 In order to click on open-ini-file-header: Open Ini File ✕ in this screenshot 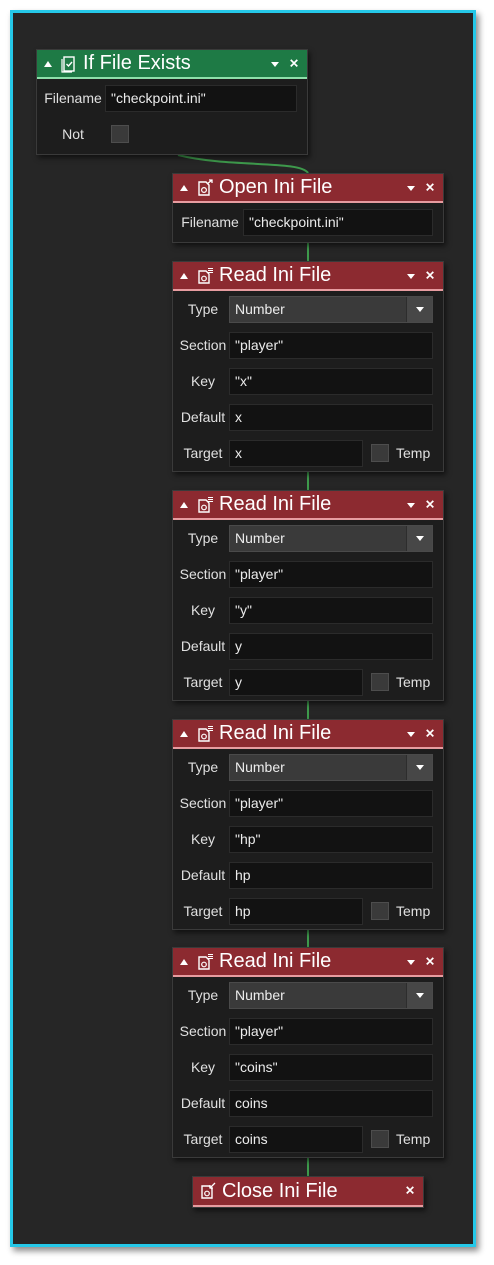, I will do `click(308, 188)`.